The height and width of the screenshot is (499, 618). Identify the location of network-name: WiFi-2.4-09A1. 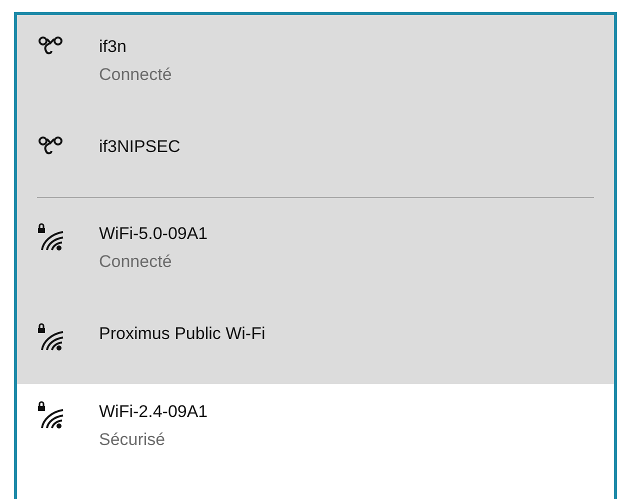
(153, 412).